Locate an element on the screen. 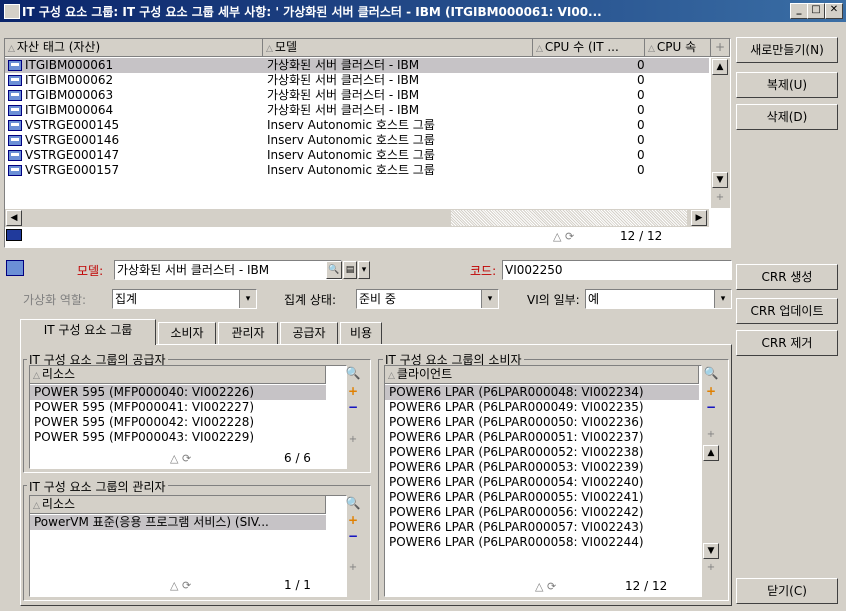 This screenshot has width=846, height=611. list-view-icon is located at coordinates (14, 235).